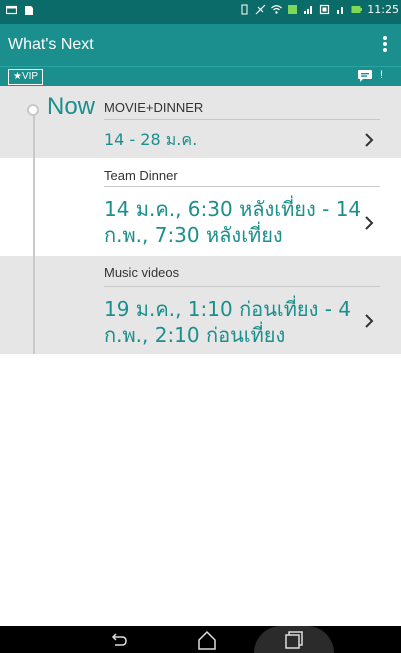  What do you see at coordinates (365, 76) in the screenshot?
I see `chat-bubble-icon` at bounding box center [365, 76].